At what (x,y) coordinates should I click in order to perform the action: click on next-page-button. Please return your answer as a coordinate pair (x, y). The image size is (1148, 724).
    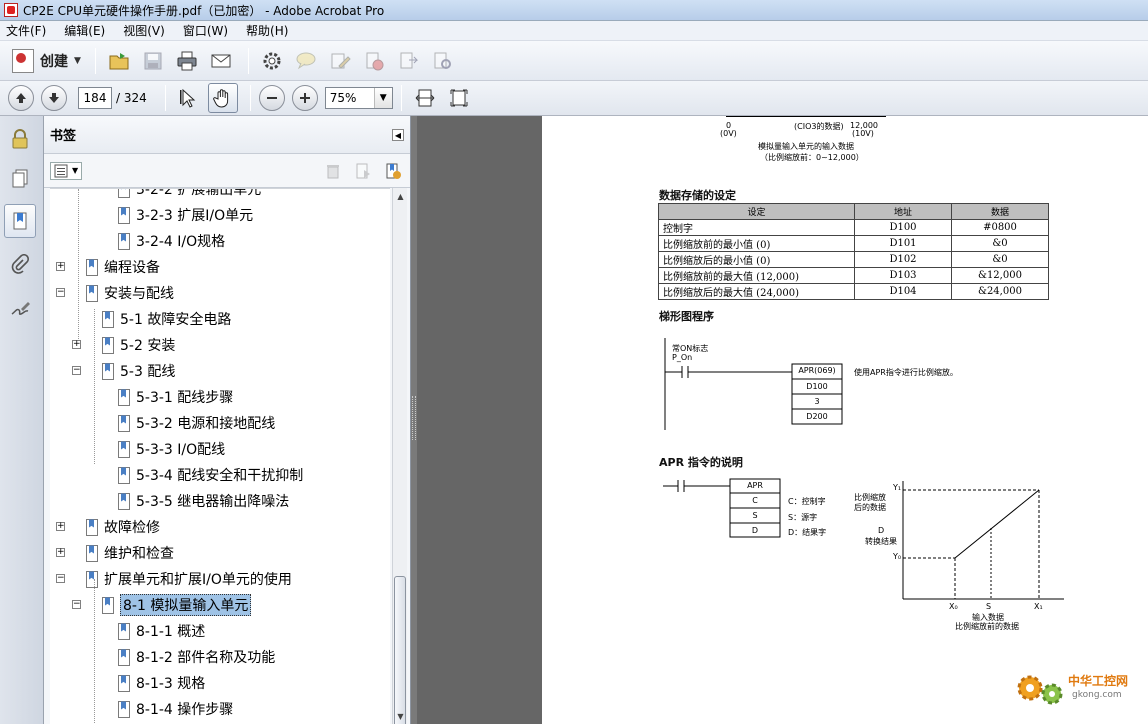
    Looking at the image, I should click on (54, 98).